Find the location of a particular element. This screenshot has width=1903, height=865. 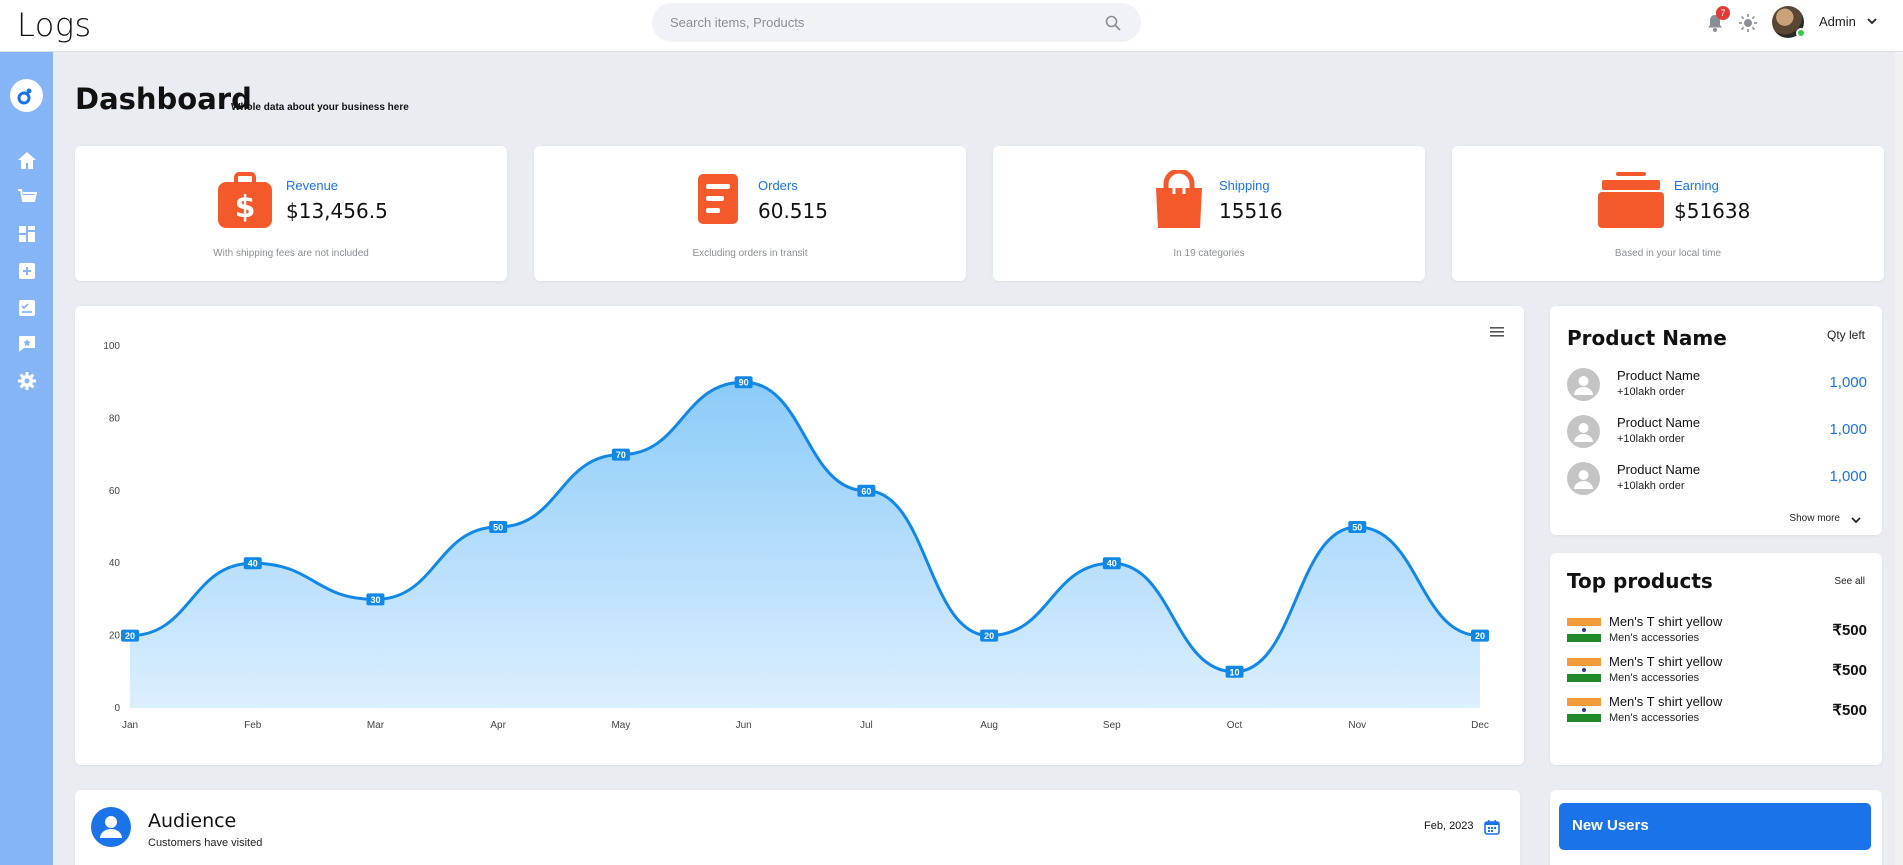

app-logo: Logs is located at coordinates (54, 25).